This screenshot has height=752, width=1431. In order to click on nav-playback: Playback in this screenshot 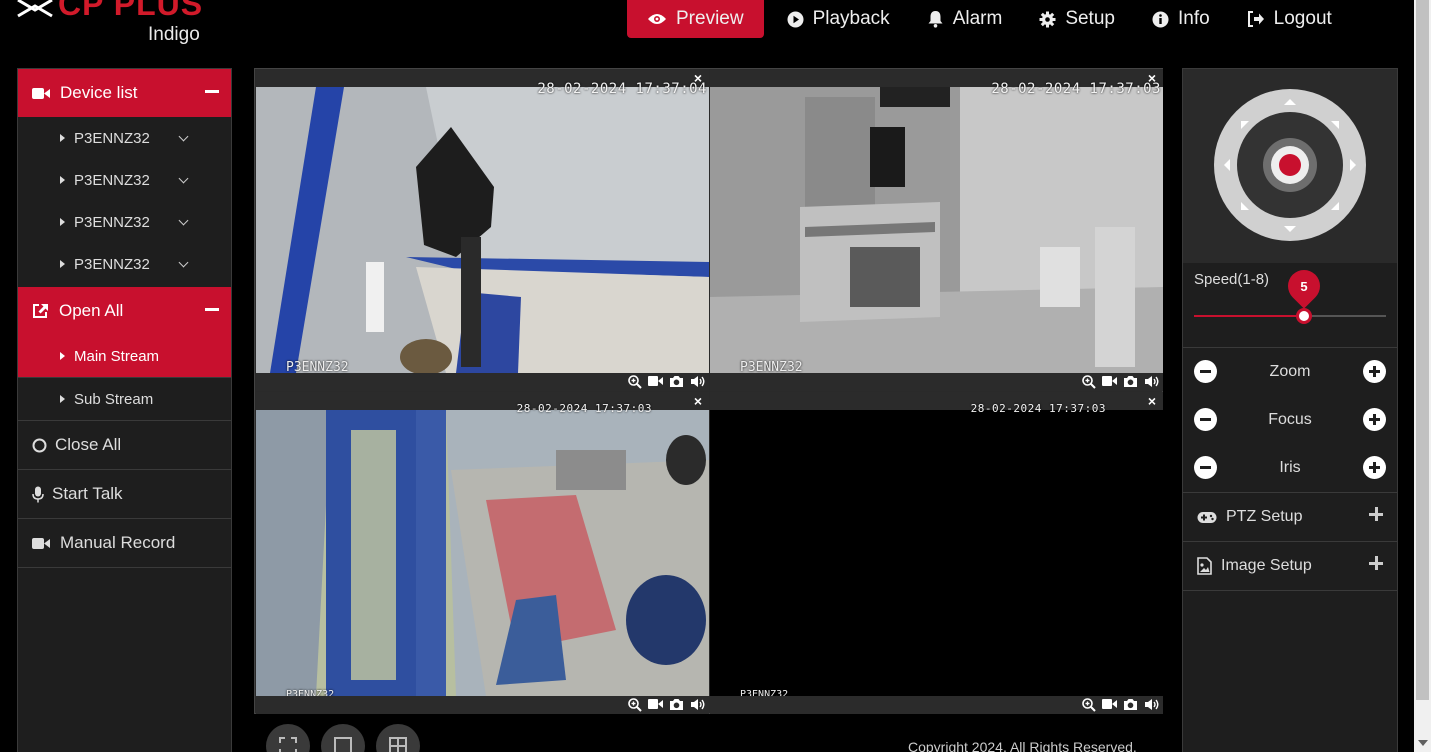, I will do `click(838, 19)`.